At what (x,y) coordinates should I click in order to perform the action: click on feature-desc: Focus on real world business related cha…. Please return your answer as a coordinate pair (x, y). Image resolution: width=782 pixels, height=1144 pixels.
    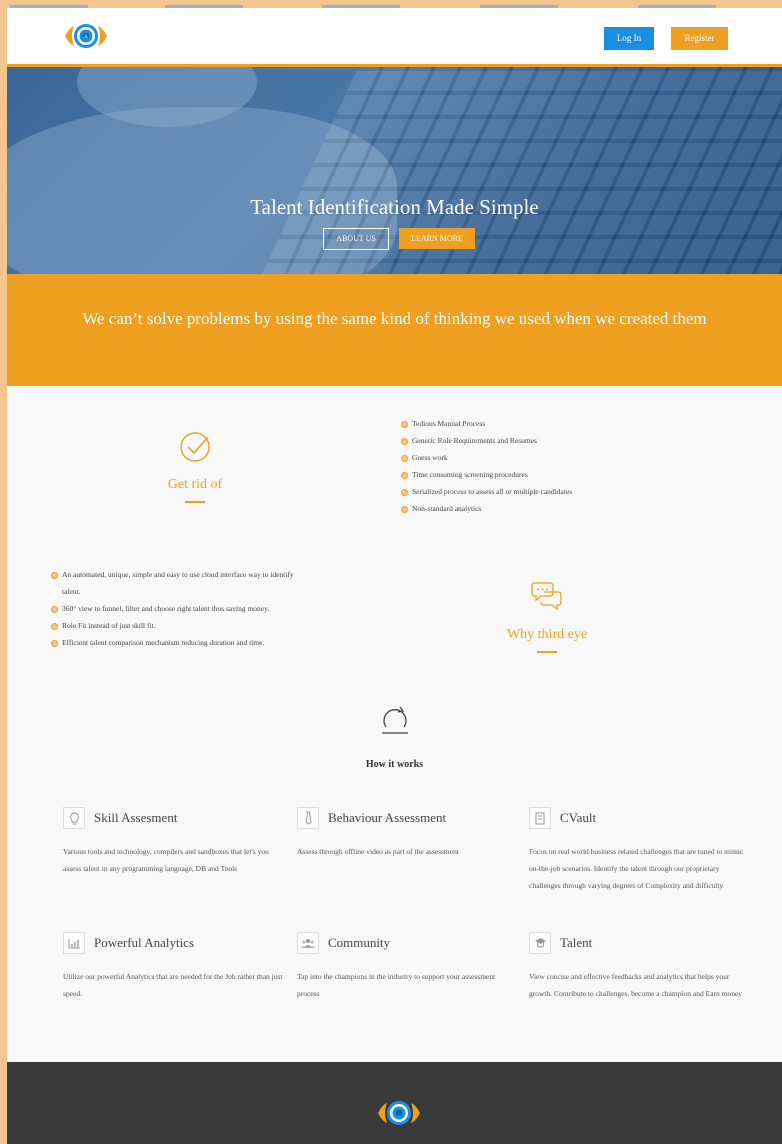
    Looking at the image, I should click on (636, 868).